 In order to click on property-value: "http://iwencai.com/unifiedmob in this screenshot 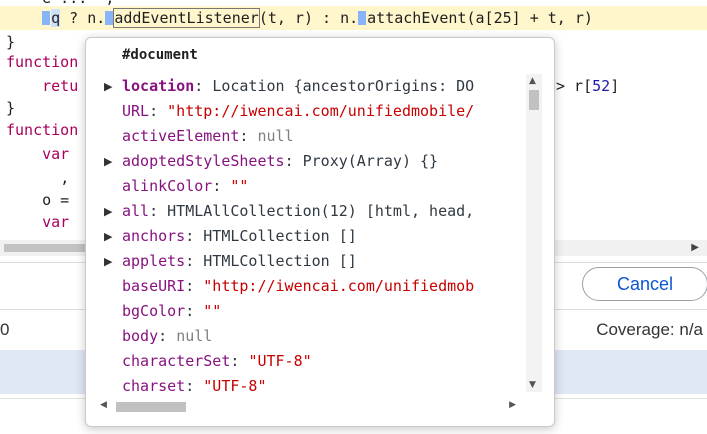, I will do `click(339, 286)`.